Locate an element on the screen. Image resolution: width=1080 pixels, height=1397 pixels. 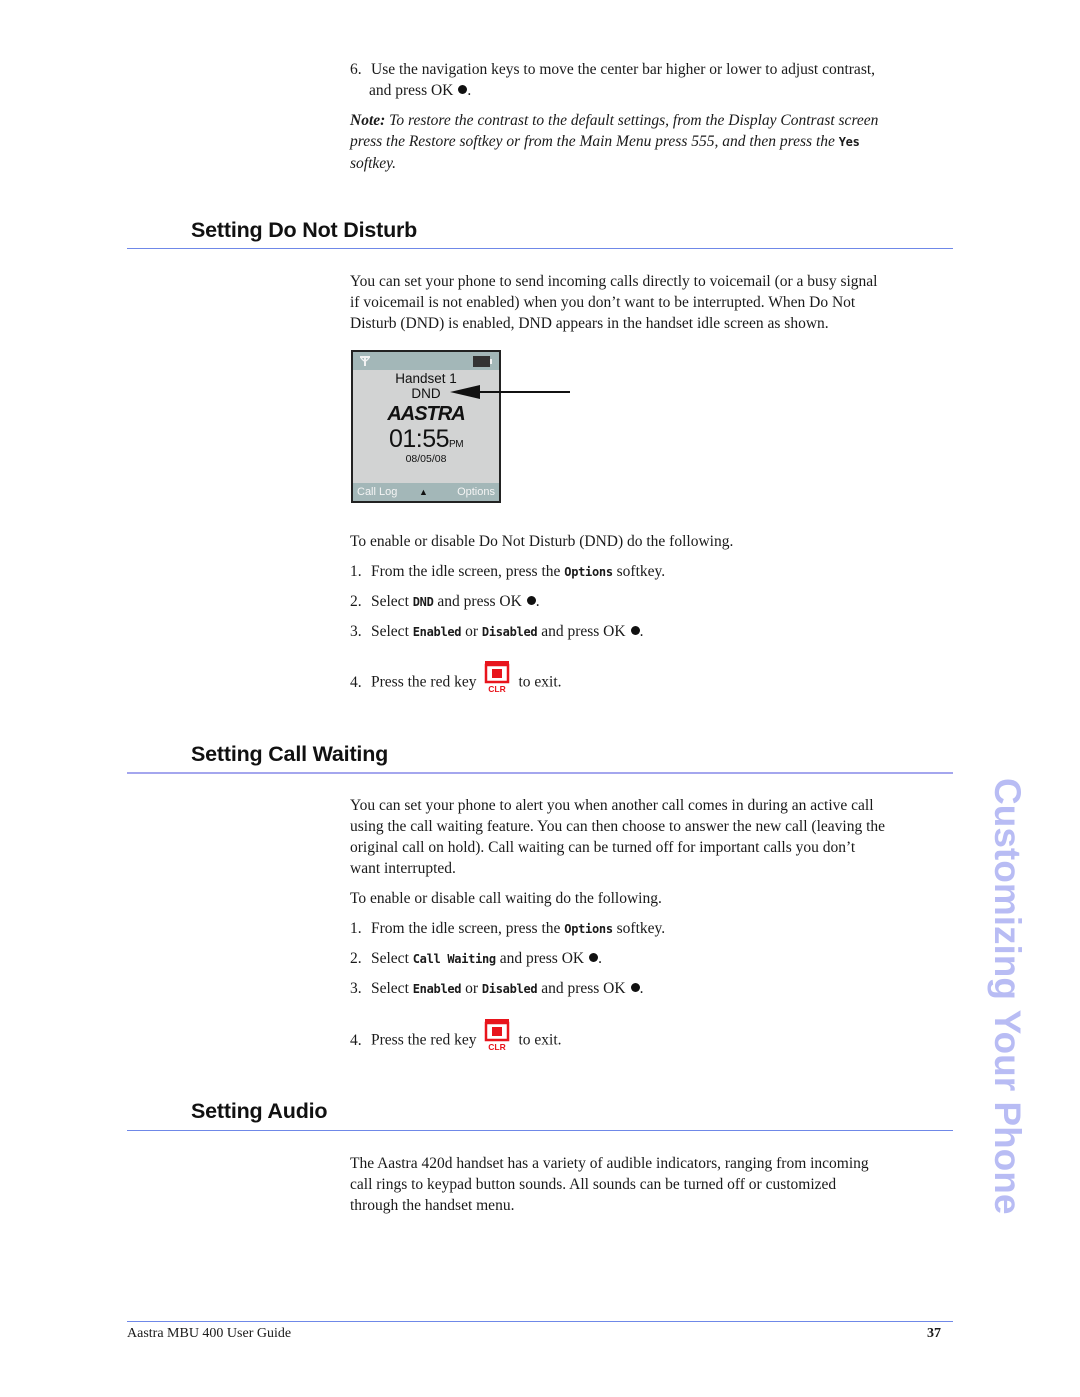
softkey-options: Options is located at coordinates (476, 492).